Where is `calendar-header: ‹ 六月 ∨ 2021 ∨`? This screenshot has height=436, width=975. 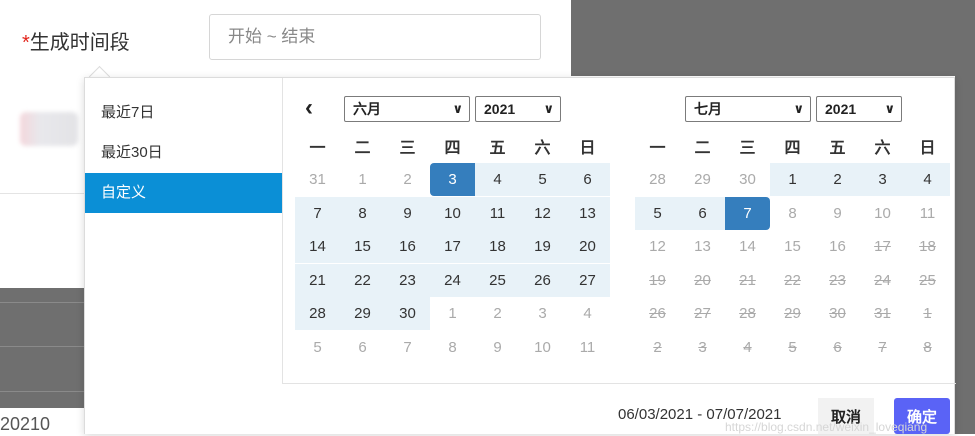
calendar-header: ‹ 六月 ∨ 2021 ∨ is located at coordinates (455, 109).